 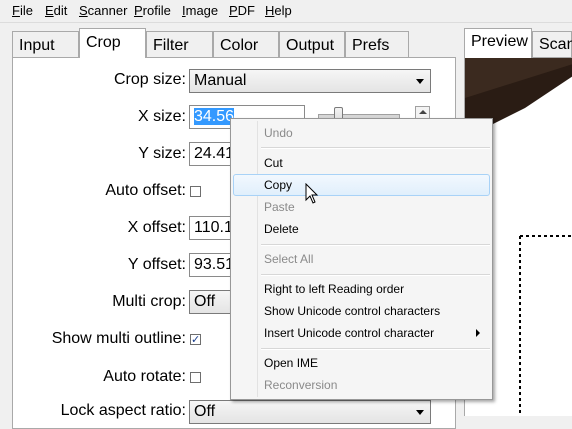 What do you see at coordinates (278, 10) in the screenshot?
I see `menu-help: Help` at bounding box center [278, 10].